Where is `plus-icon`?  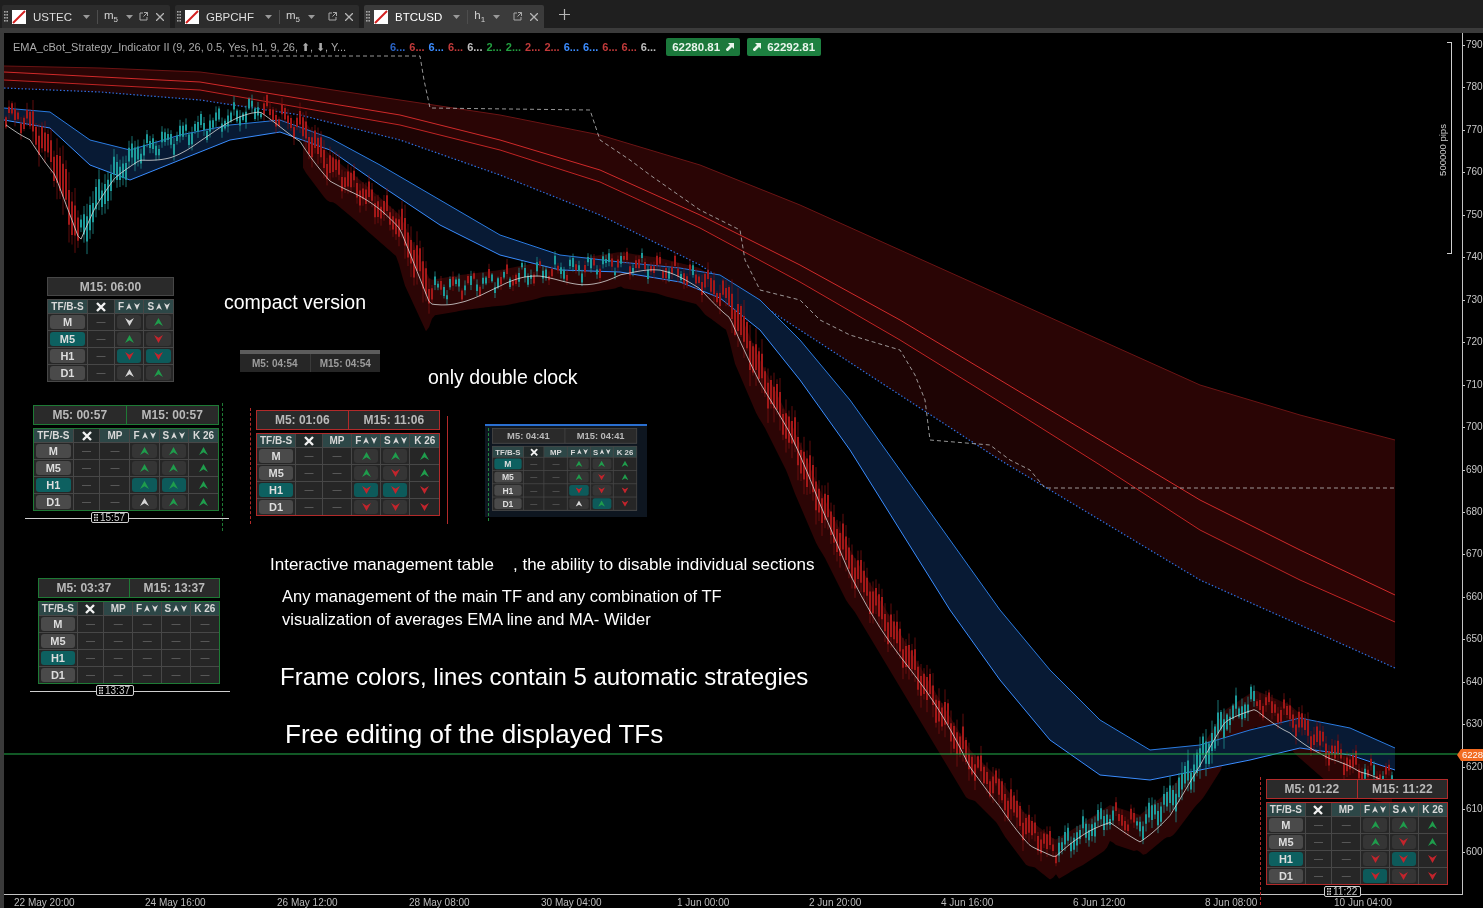
plus-icon is located at coordinates (564, 14).